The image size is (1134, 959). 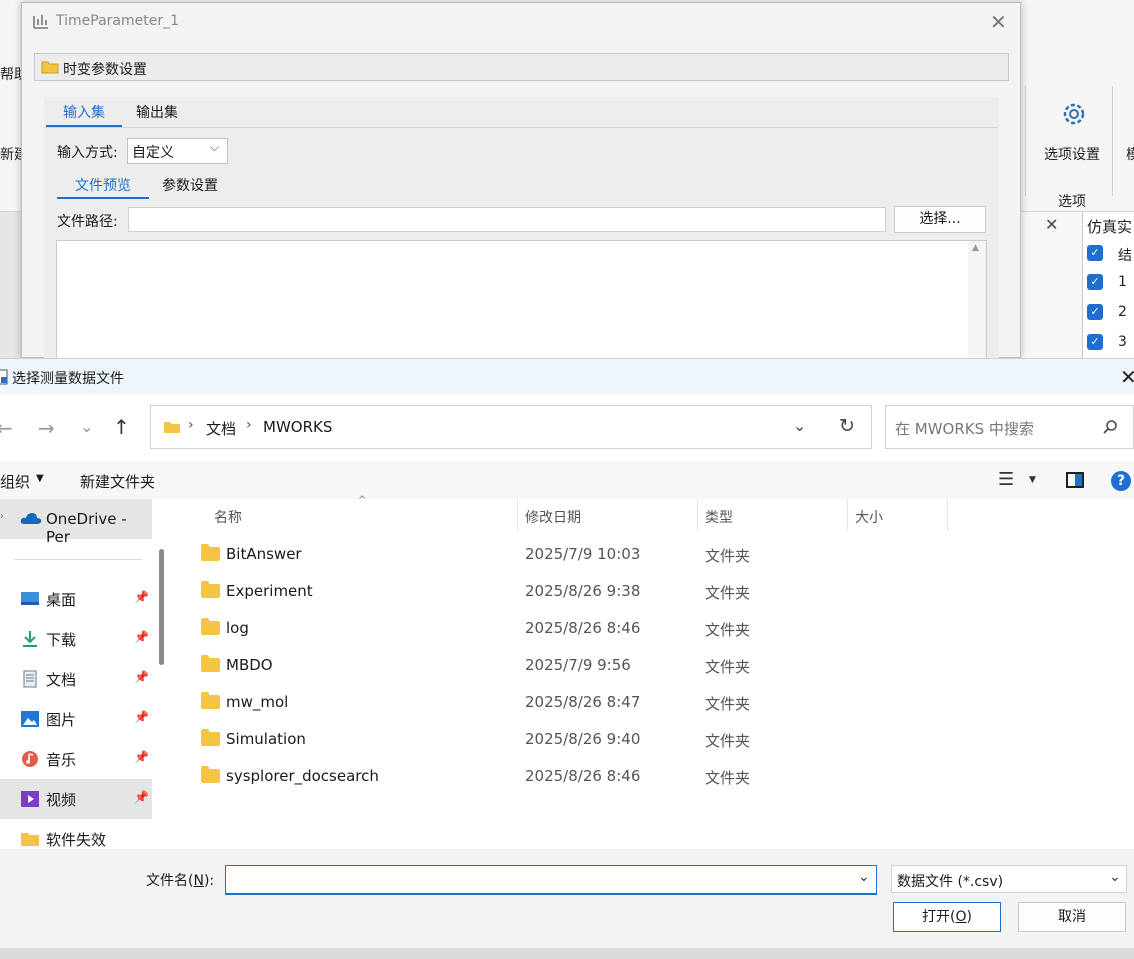 I want to click on help-icon: ?, so click(x=1121, y=481).